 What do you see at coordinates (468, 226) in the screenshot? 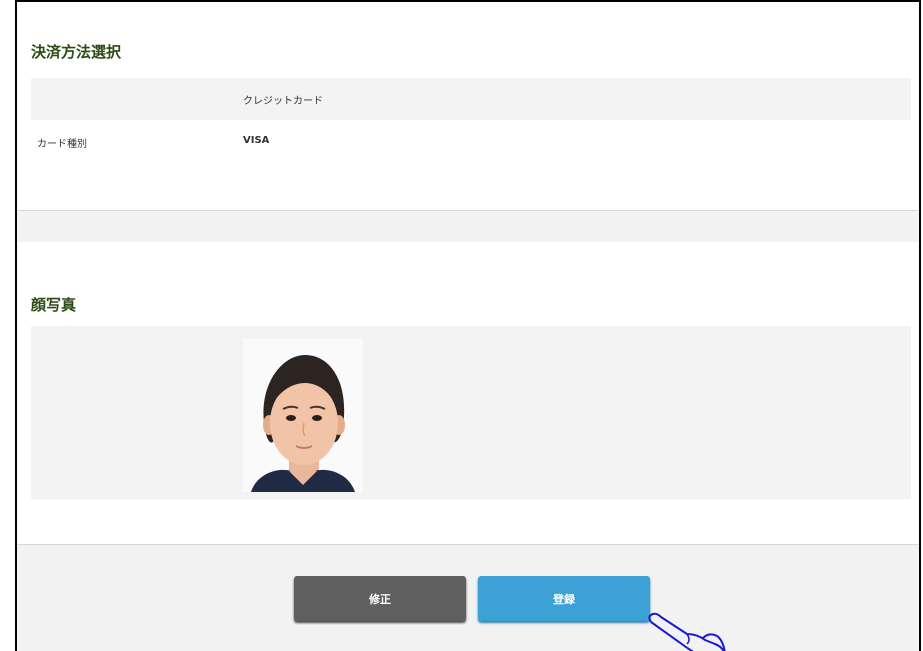
I see `section-gap` at bounding box center [468, 226].